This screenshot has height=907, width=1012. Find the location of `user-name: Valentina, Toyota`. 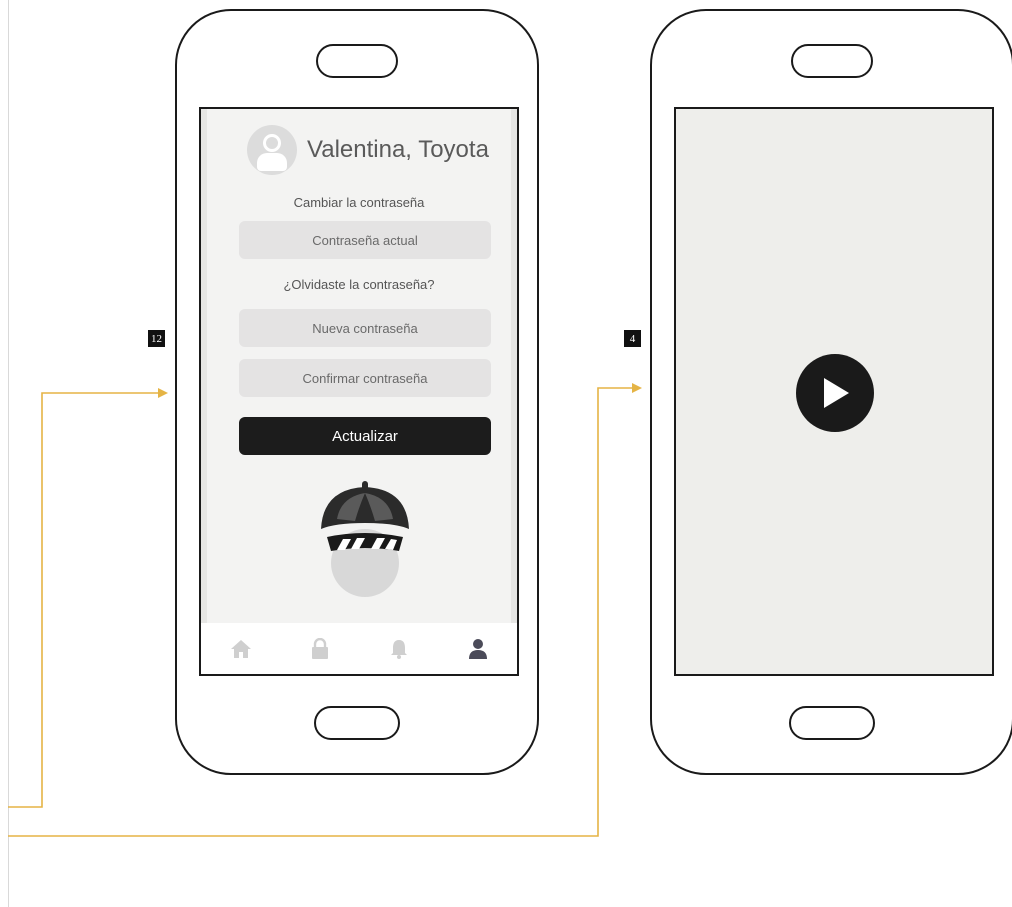

user-name: Valentina, Toyota is located at coordinates (398, 149).